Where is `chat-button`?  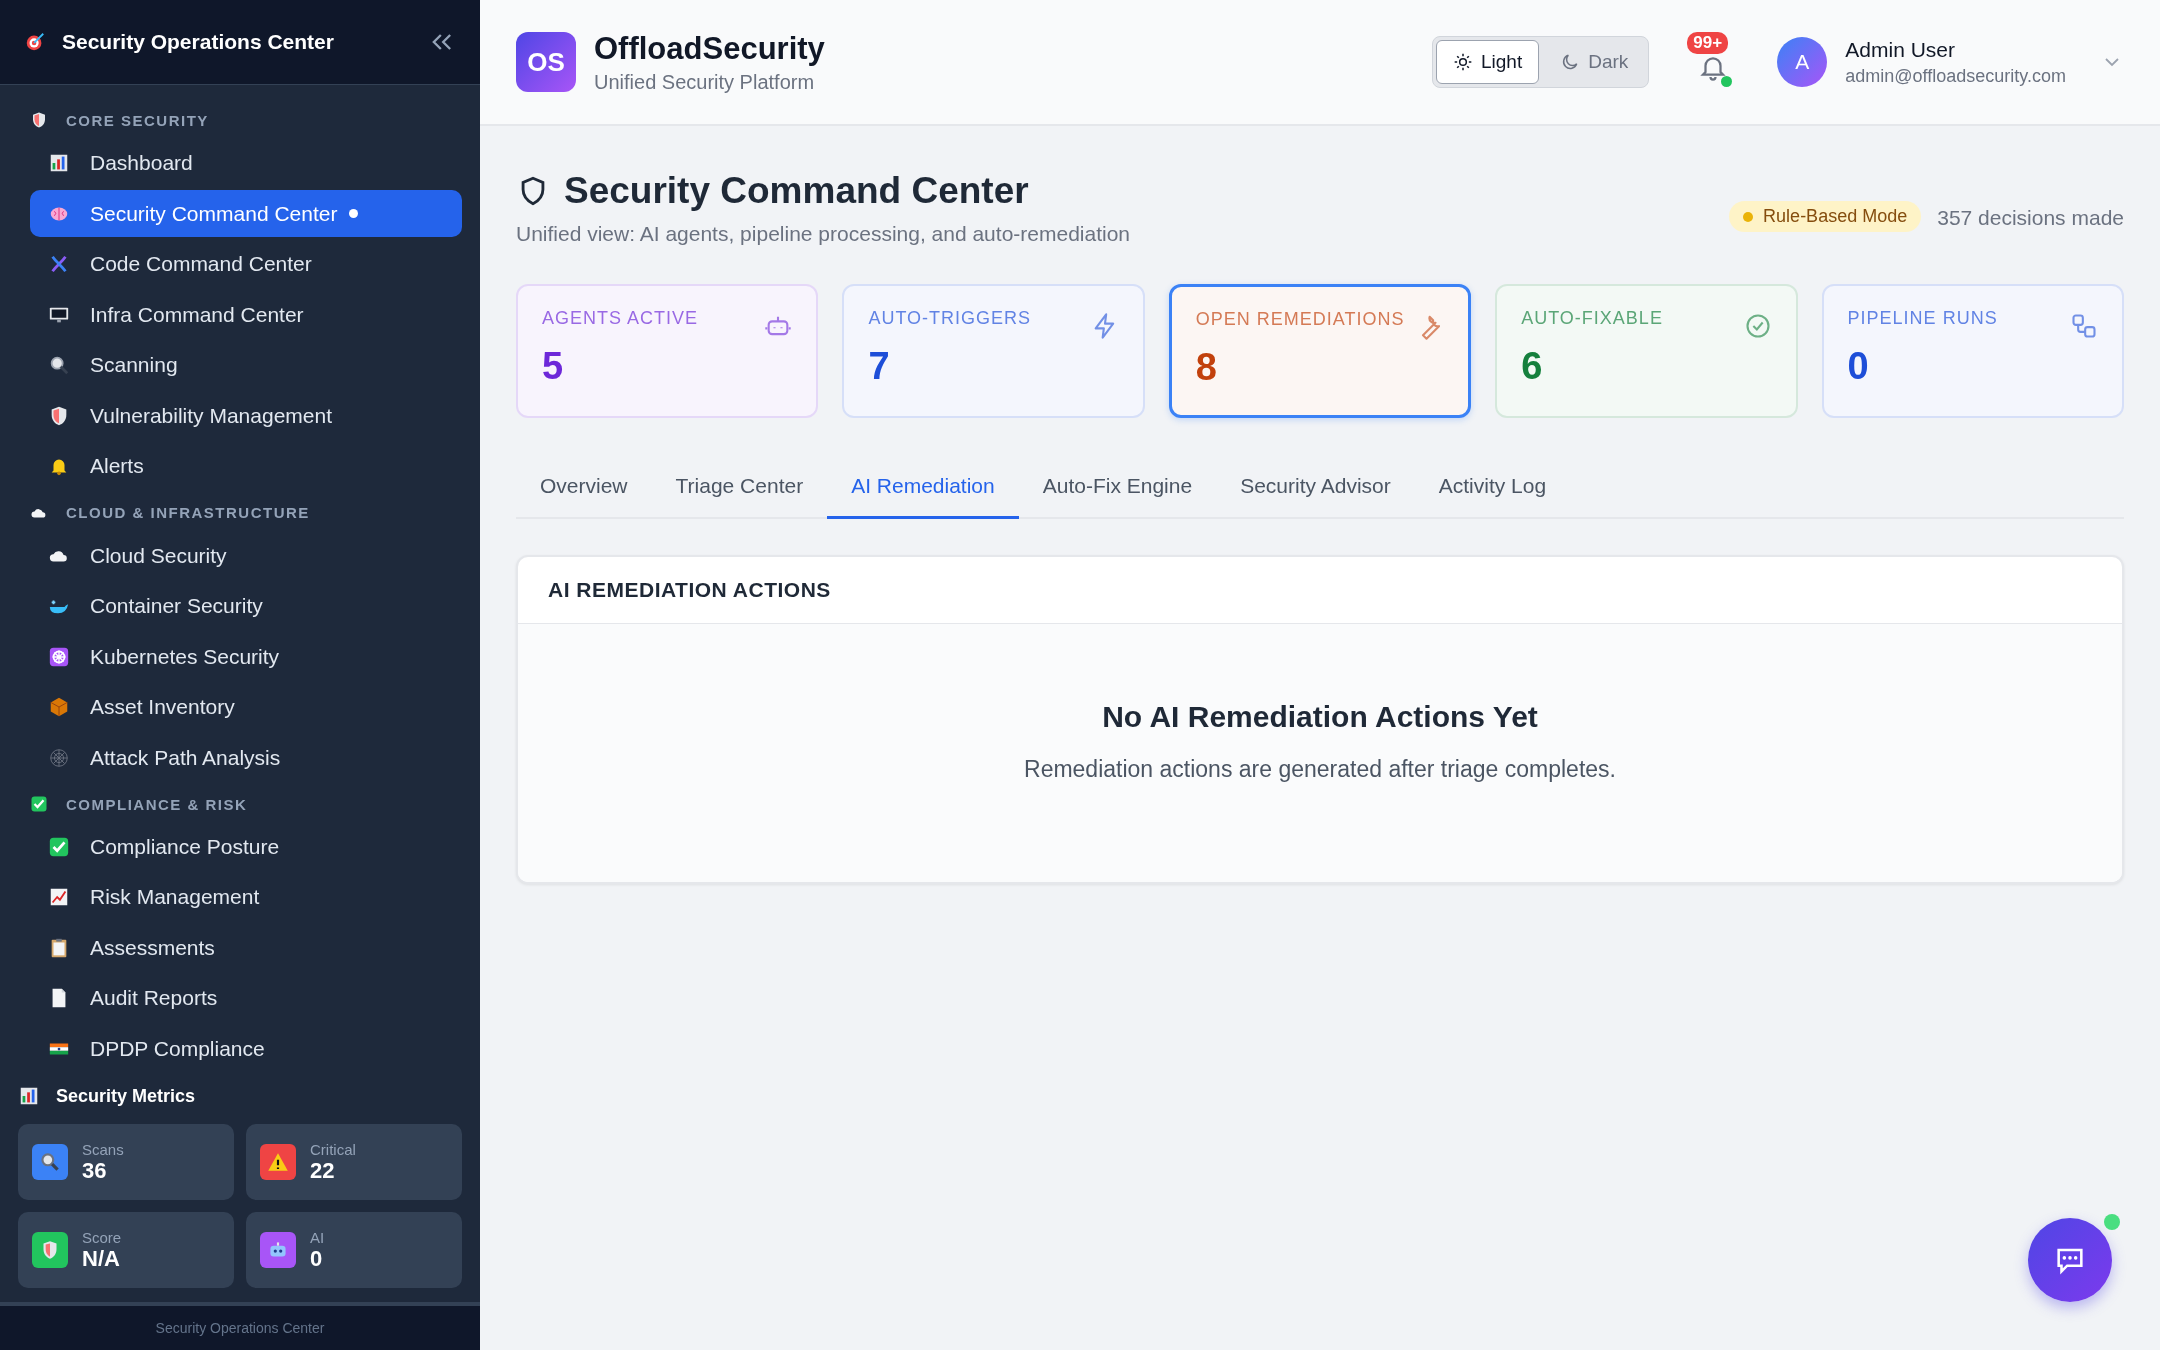 chat-button is located at coordinates (2070, 1260).